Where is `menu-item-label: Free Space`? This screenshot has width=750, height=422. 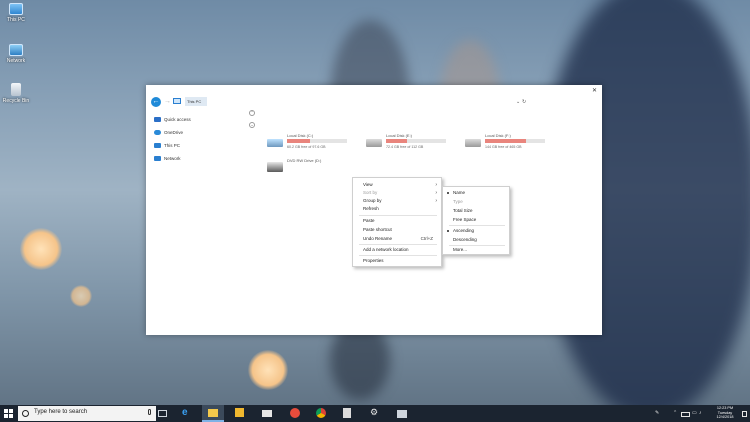 menu-item-label: Free Space is located at coordinates (465, 219).